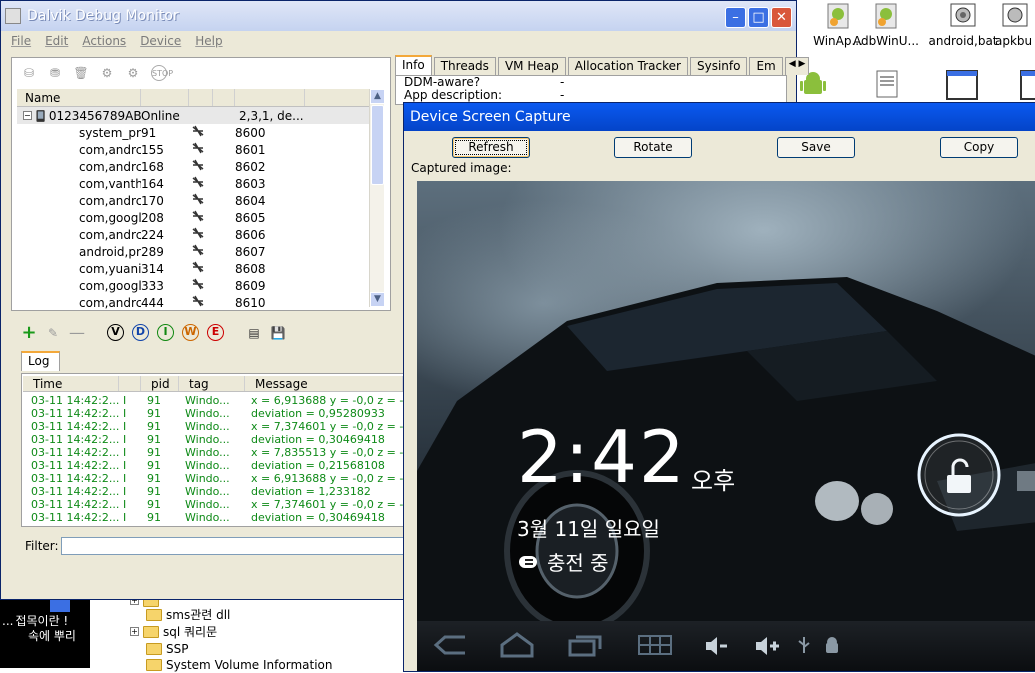  I want to click on scrollbar-thumb, so click(377, 145).